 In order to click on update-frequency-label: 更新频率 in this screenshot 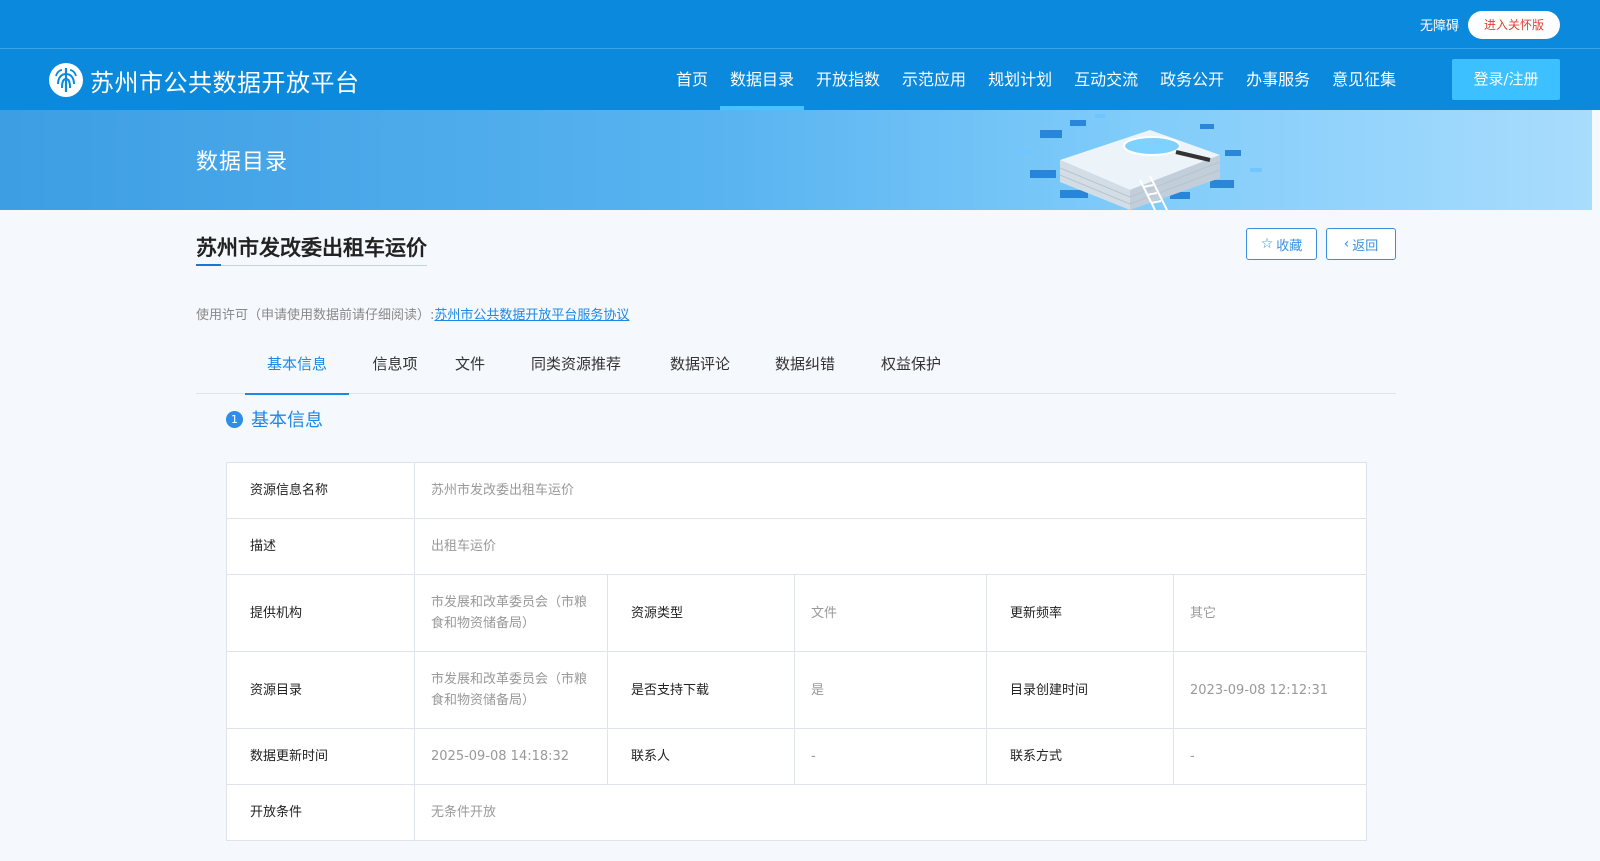, I will do `click(1080, 613)`.